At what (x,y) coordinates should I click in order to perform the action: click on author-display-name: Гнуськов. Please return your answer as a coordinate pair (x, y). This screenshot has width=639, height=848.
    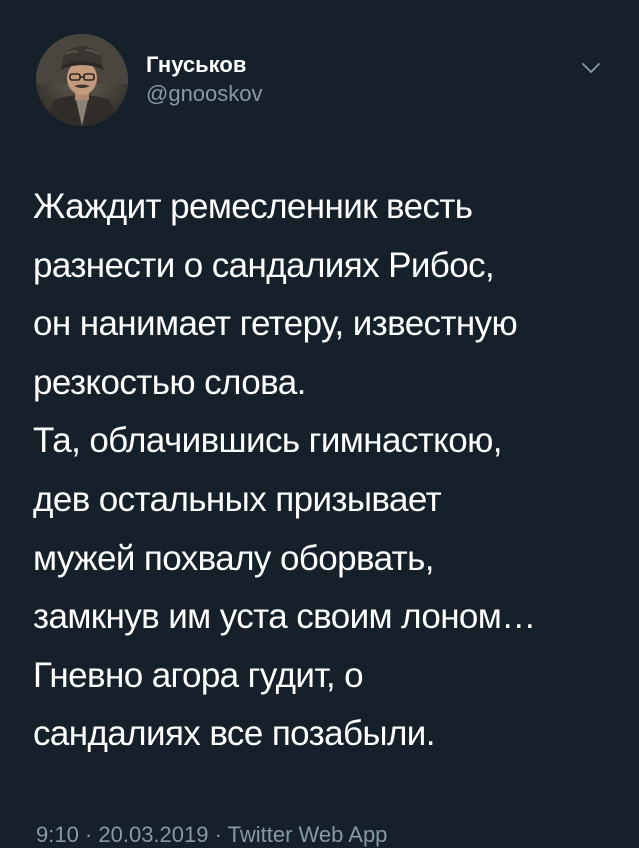
    Looking at the image, I should click on (204, 65).